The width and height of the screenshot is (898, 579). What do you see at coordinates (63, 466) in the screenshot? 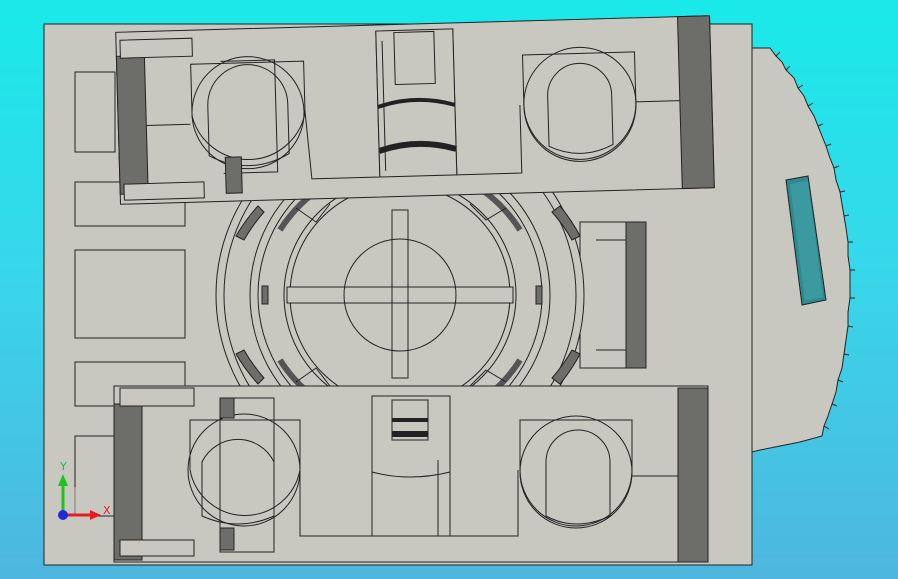
I see `y-axis-label: Y` at bounding box center [63, 466].